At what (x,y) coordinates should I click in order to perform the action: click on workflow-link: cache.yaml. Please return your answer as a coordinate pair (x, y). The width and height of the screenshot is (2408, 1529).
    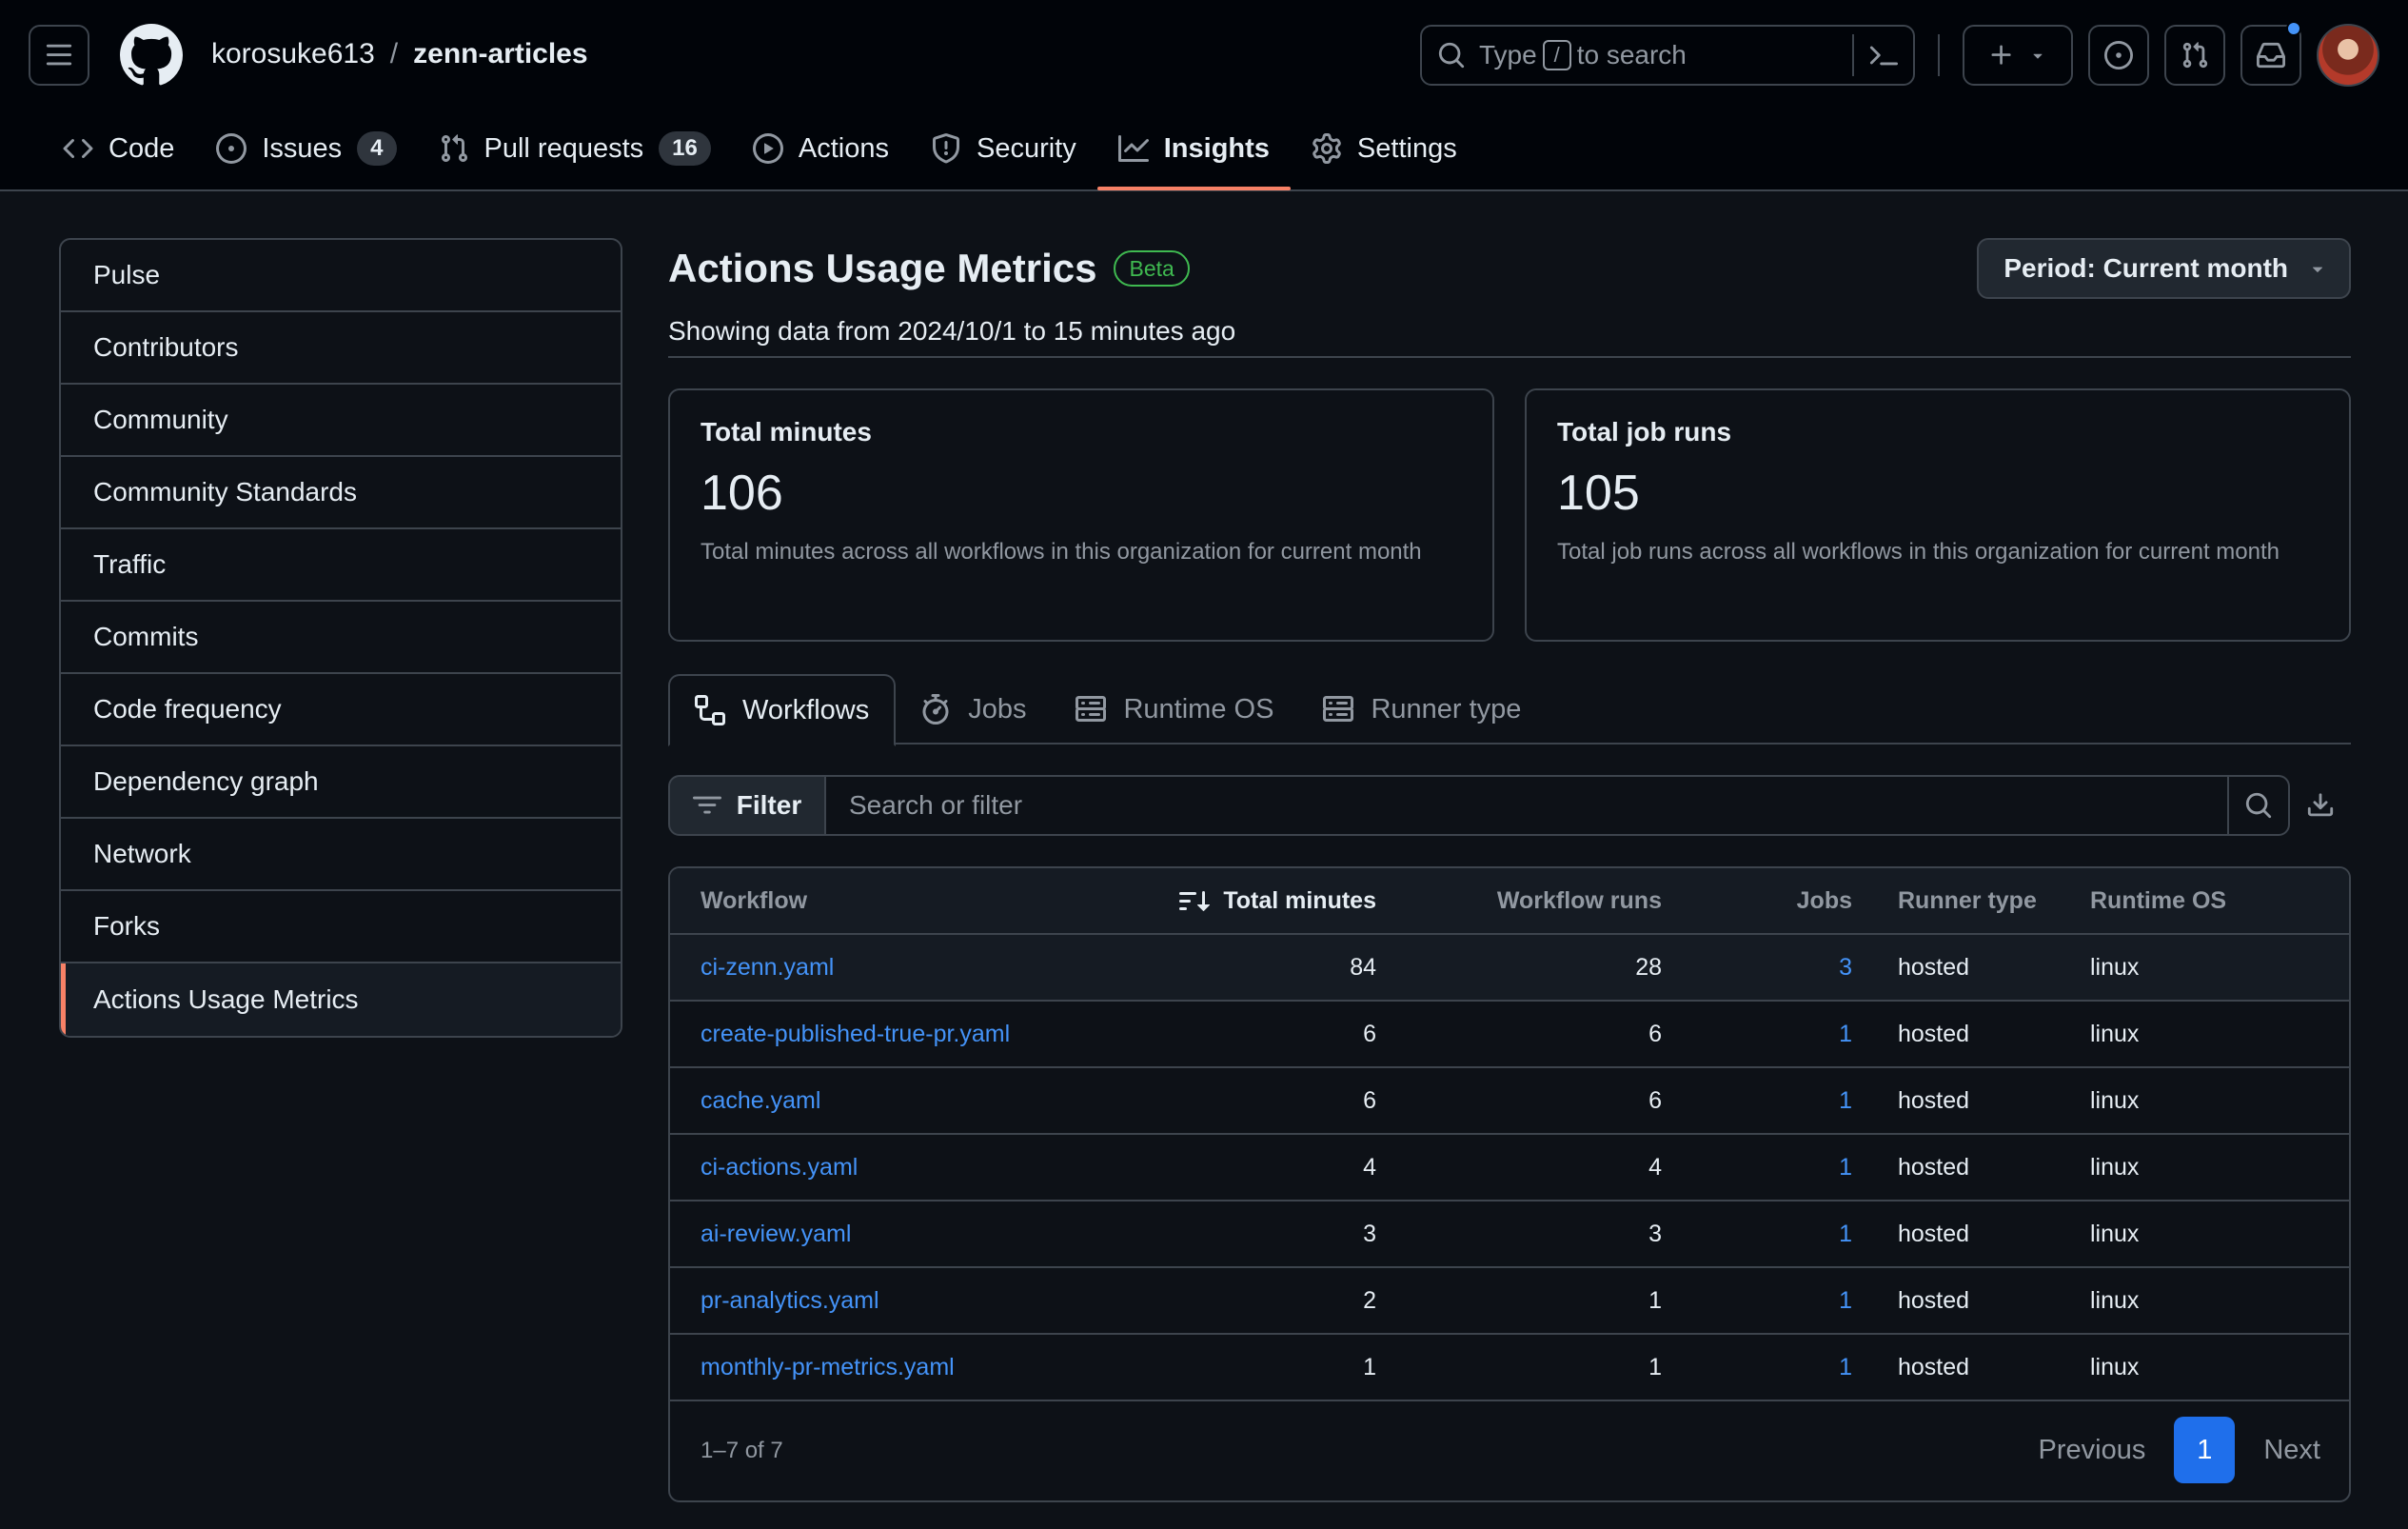
    Looking at the image, I should click on (880, 1101).